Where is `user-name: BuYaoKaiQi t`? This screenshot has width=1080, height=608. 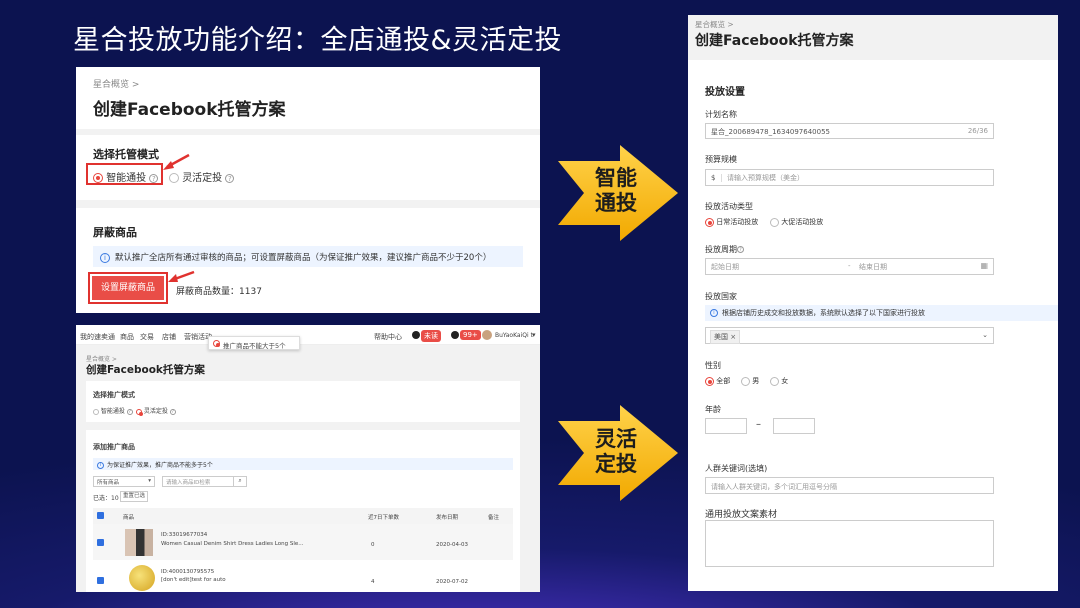 user-name: BuYaoKaiQi t is located at coordinates (514, 335).